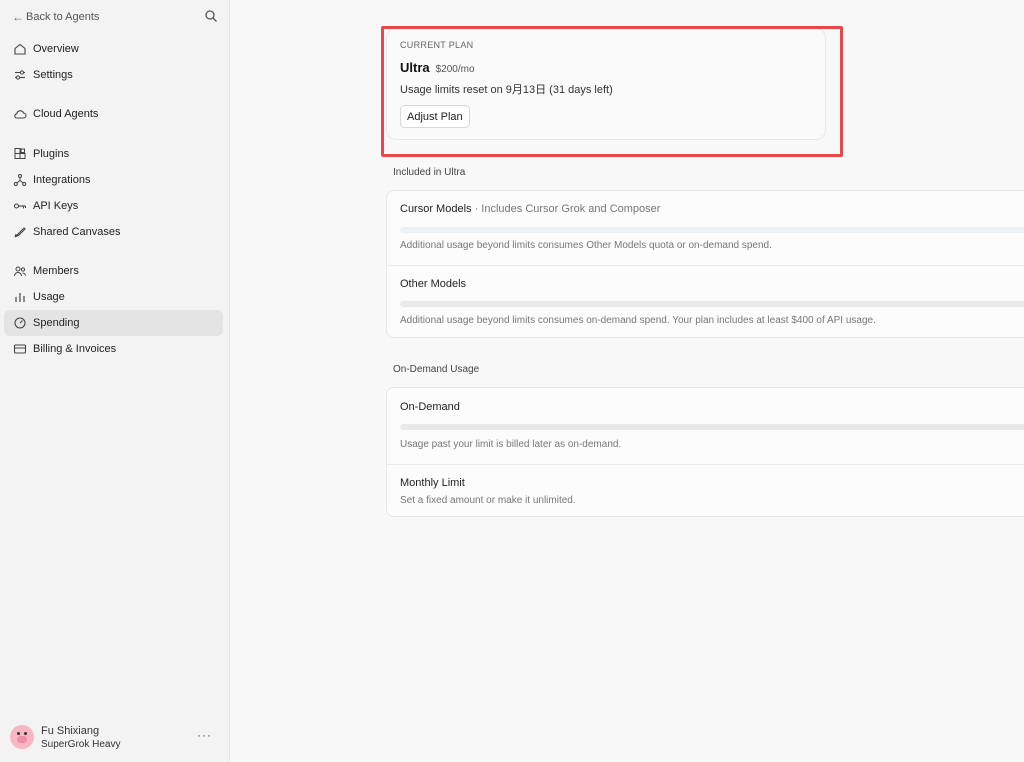 This screenshot has width=1024, height=762. What do you see at coordinates (81, 744) in the screenshot?
I see `user-plan: SuperGrok Heavy` at bounding box center [81, 744].